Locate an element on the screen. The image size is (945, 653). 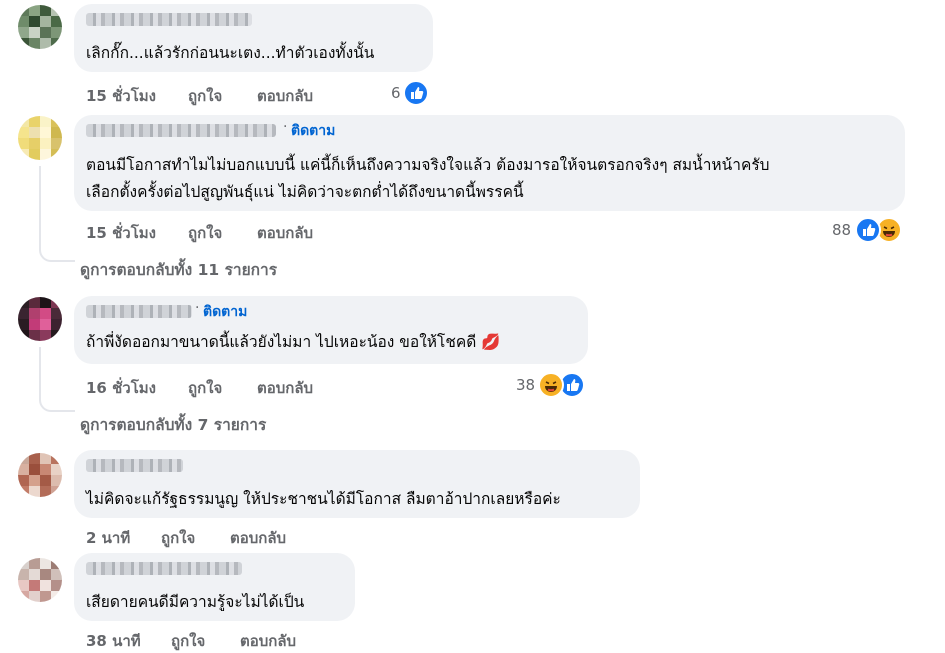
reaction-count: 88 is located at coordinates (841, 230).